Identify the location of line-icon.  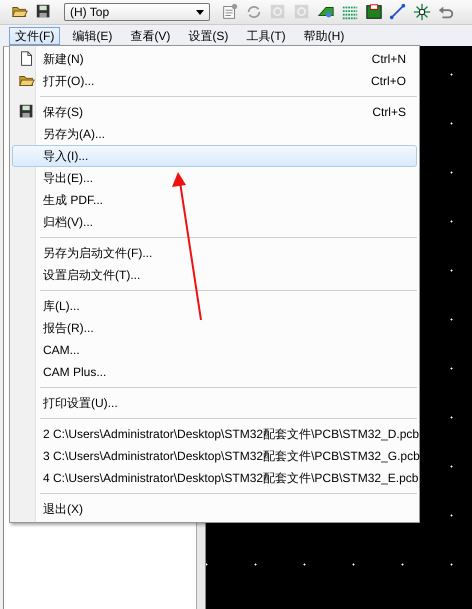
(398, 12).